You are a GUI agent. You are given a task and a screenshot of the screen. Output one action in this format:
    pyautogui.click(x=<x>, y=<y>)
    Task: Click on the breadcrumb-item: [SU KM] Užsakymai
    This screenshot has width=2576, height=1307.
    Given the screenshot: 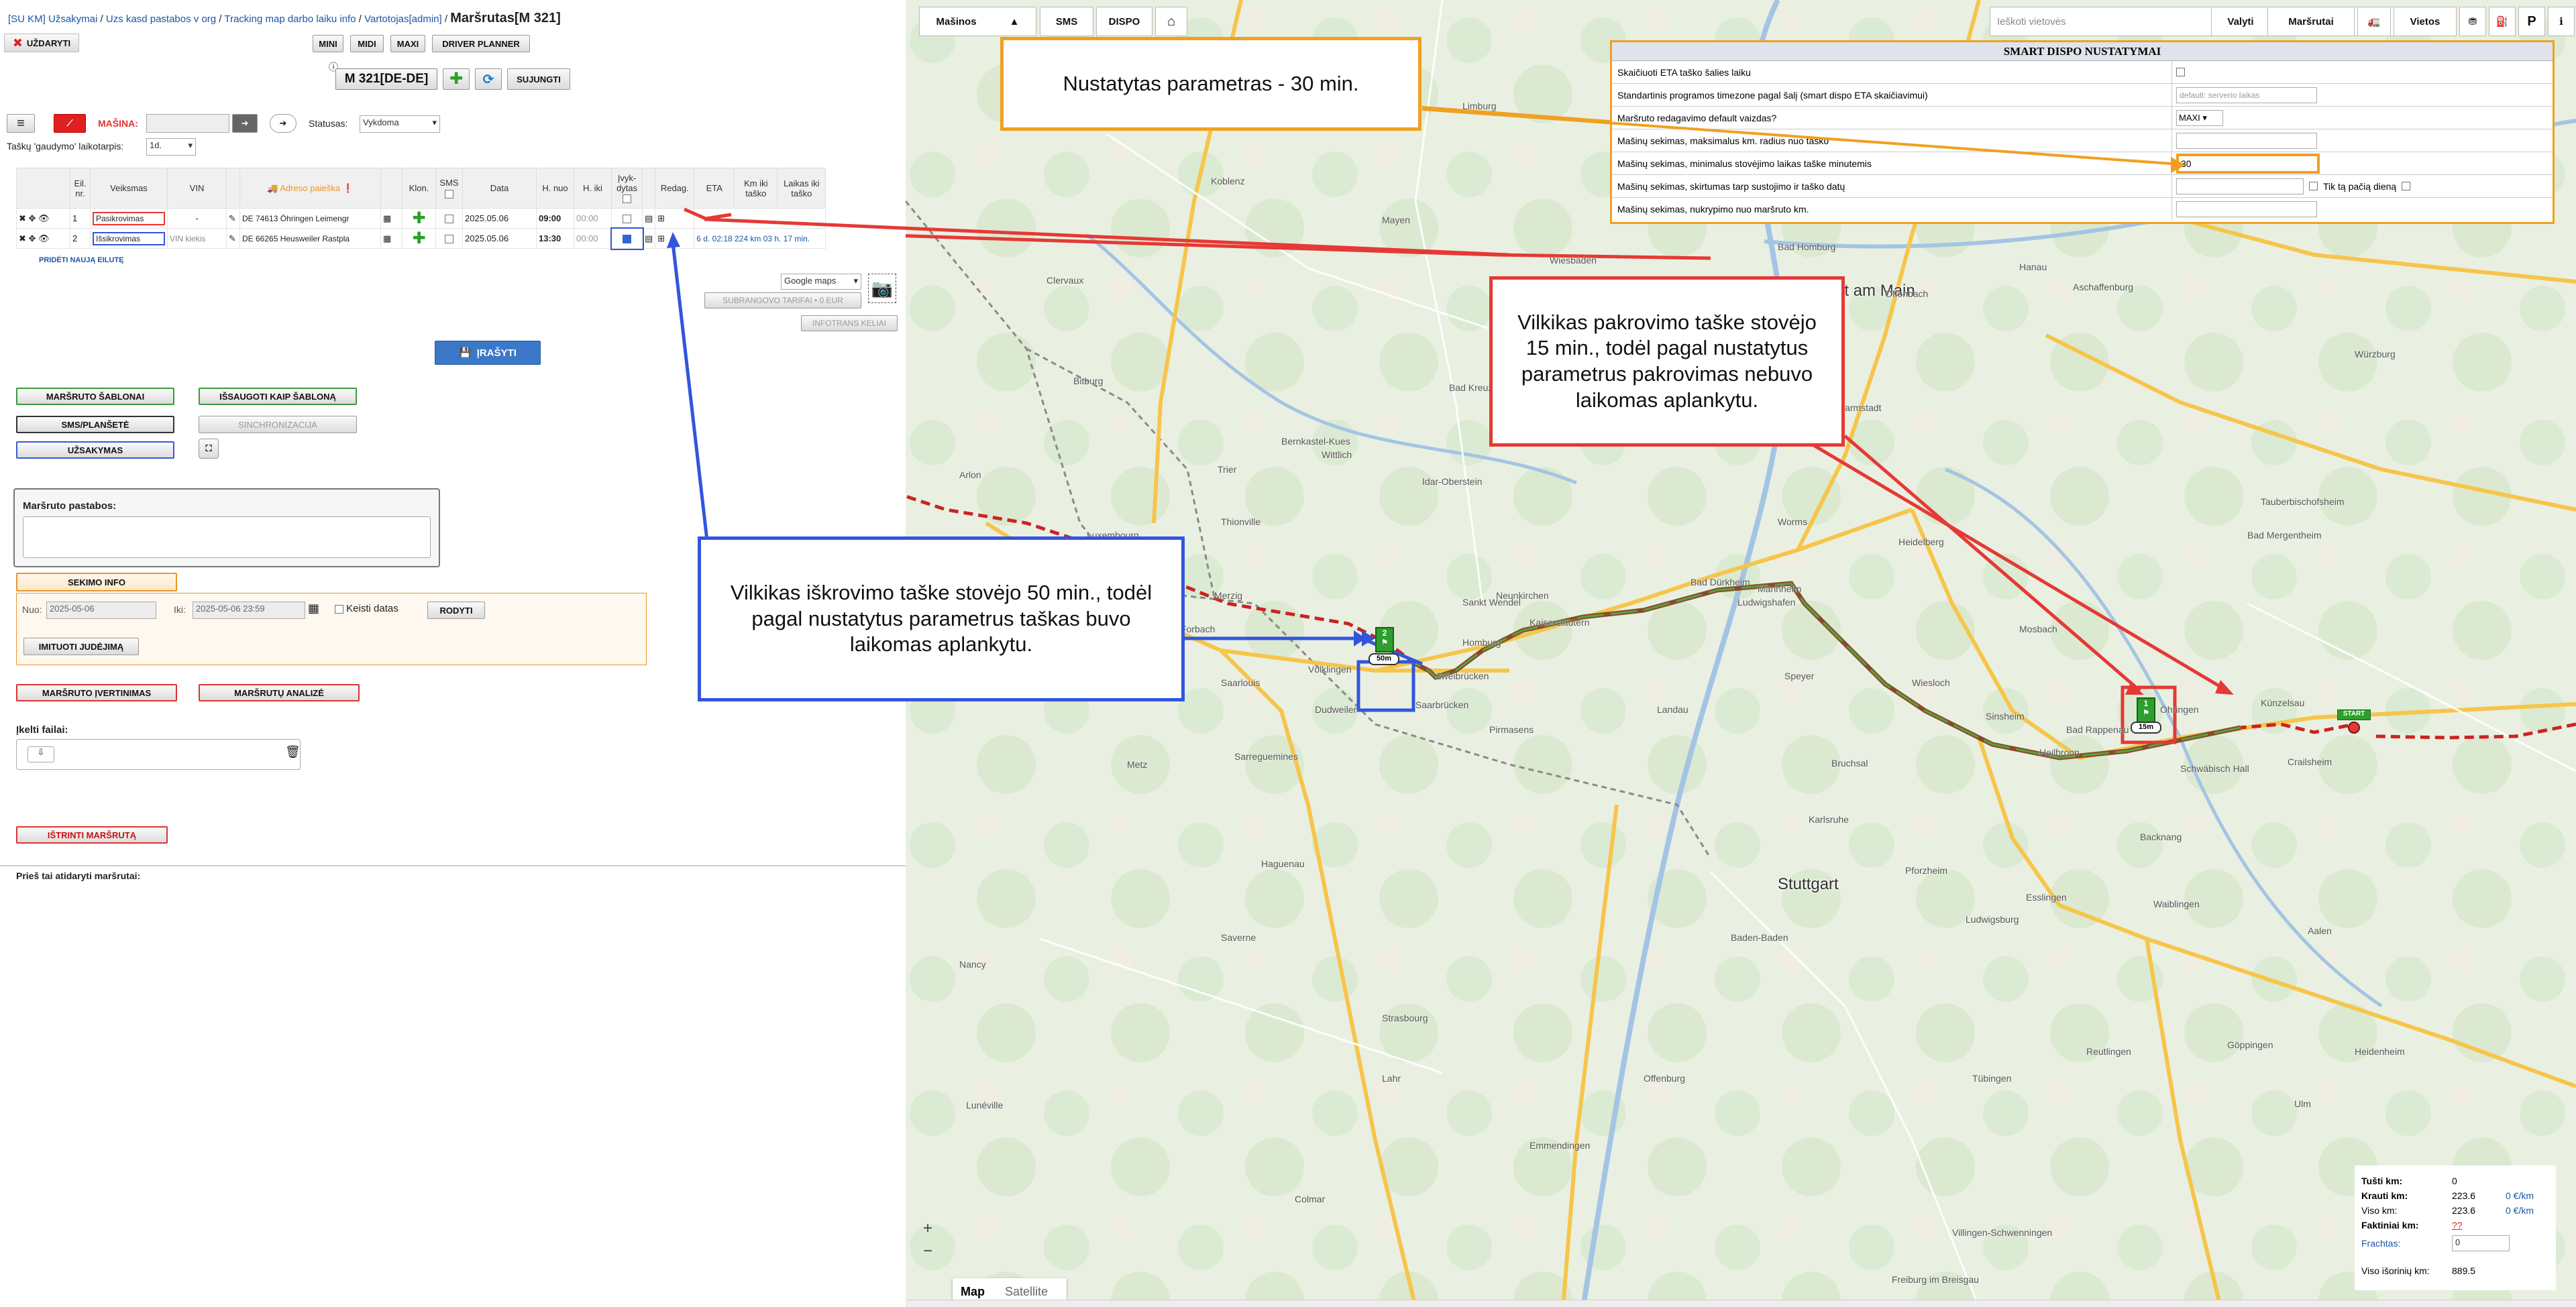 What is the action you would take?
    pyautogui.click(x=52, y=19)
    